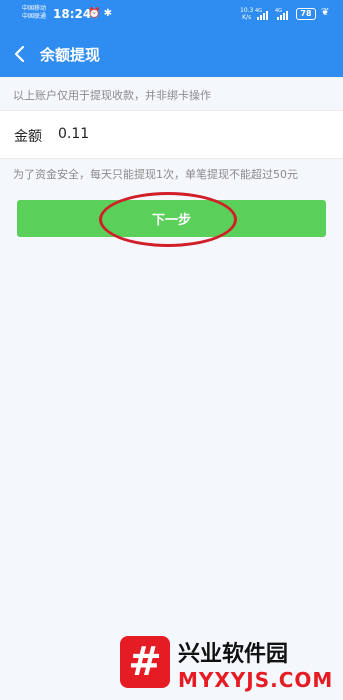  I want to click on net-speed-value: 10.3, so click(247, 10).